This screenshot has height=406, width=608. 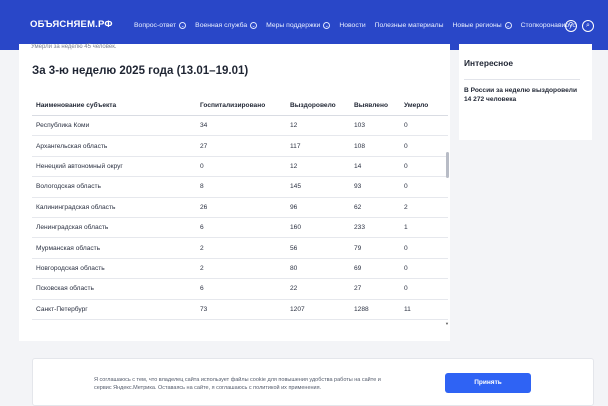 I want to click on nav-item-military: Военная служба ⌄, so click(x=226, y=25).